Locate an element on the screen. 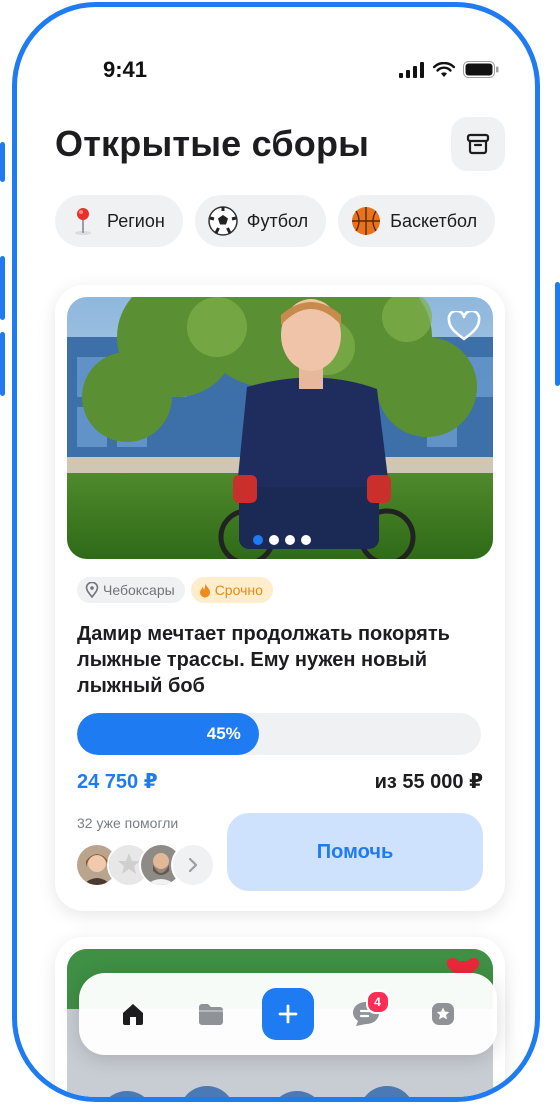 The height and width of the screenshot is (1110, 560). progress-label: 45% is located at coordinates (223, 733).